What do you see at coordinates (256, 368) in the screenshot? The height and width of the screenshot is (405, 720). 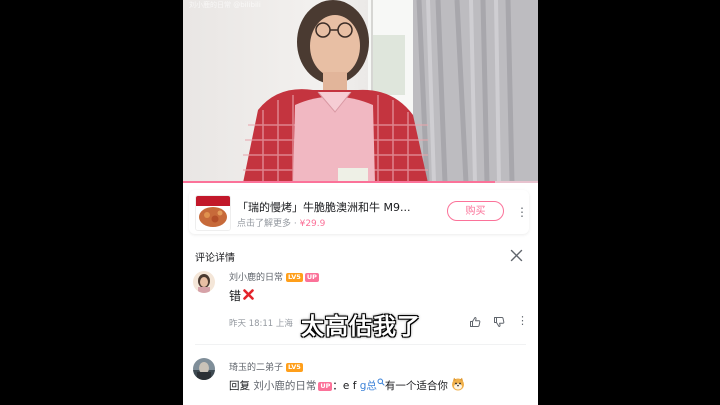 I see `comment-author-name: 琦玉的二弟子` at bounding box center [256, 368].